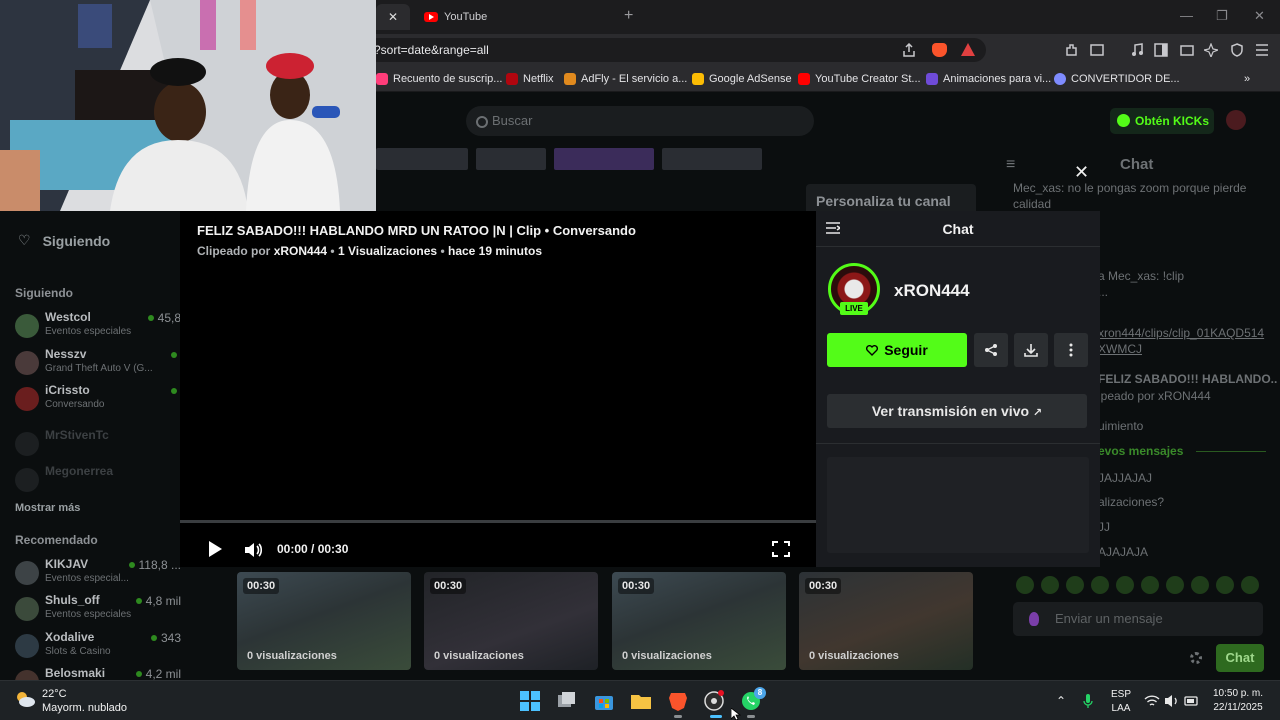  What do you see at coordinates (628, 16) in the screenshot?
I see `new-tab-icon: +` at bounding box center [628, 16].